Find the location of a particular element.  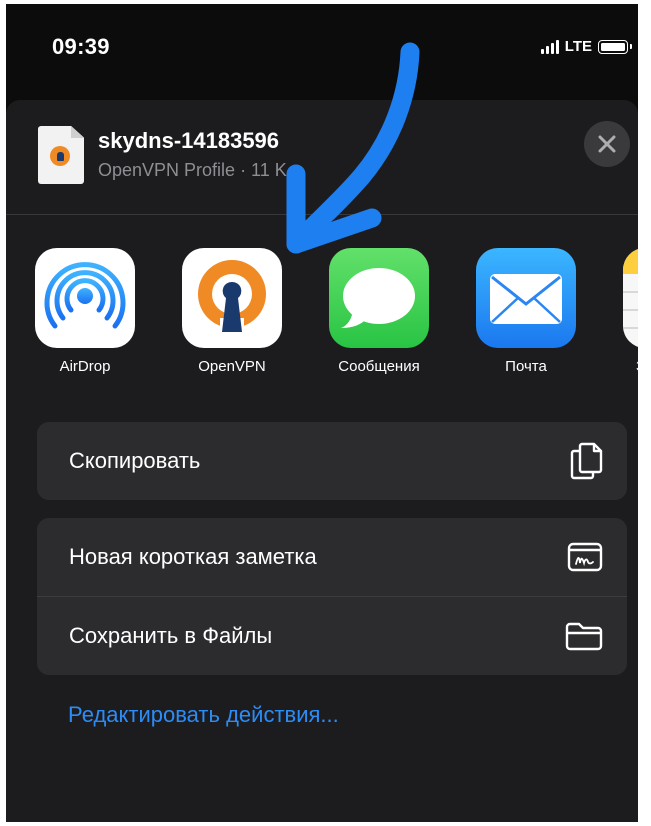

action-copy: Скопировать is located at coordinates (332, 461).